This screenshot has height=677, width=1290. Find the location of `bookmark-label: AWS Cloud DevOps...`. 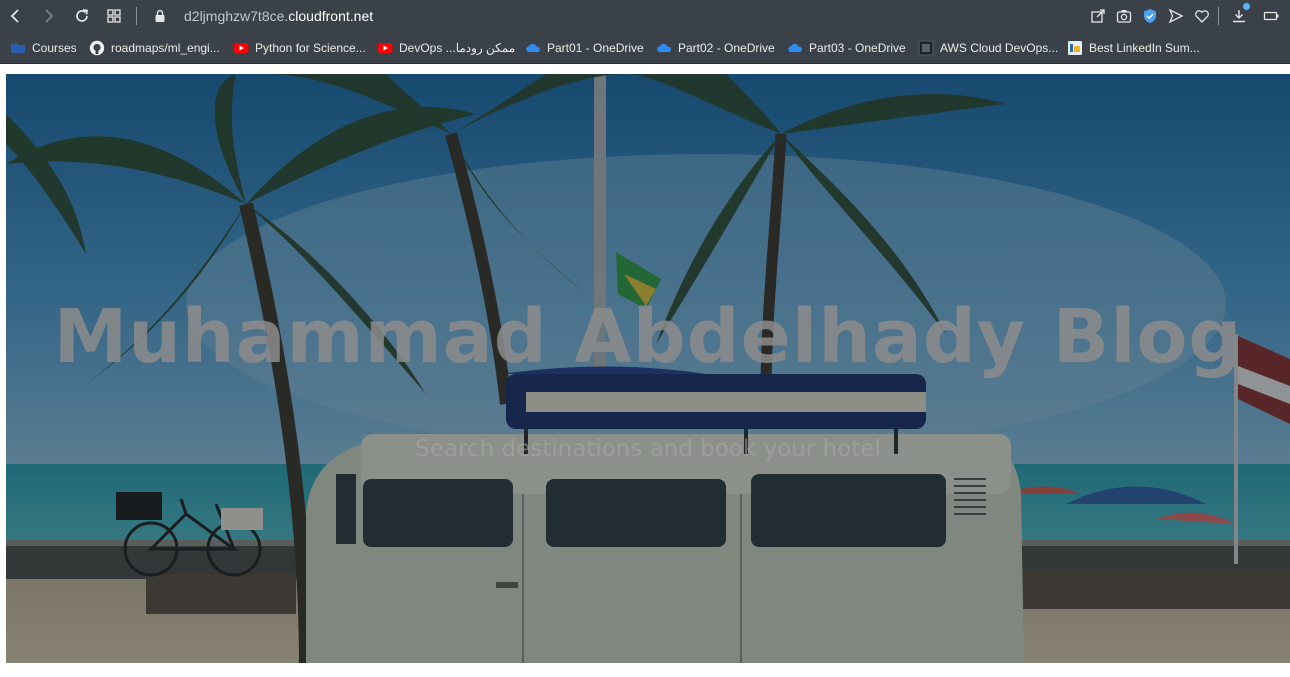

bookmark-label: AWS Cloud DevOps... is located at coordinates (999, 48).